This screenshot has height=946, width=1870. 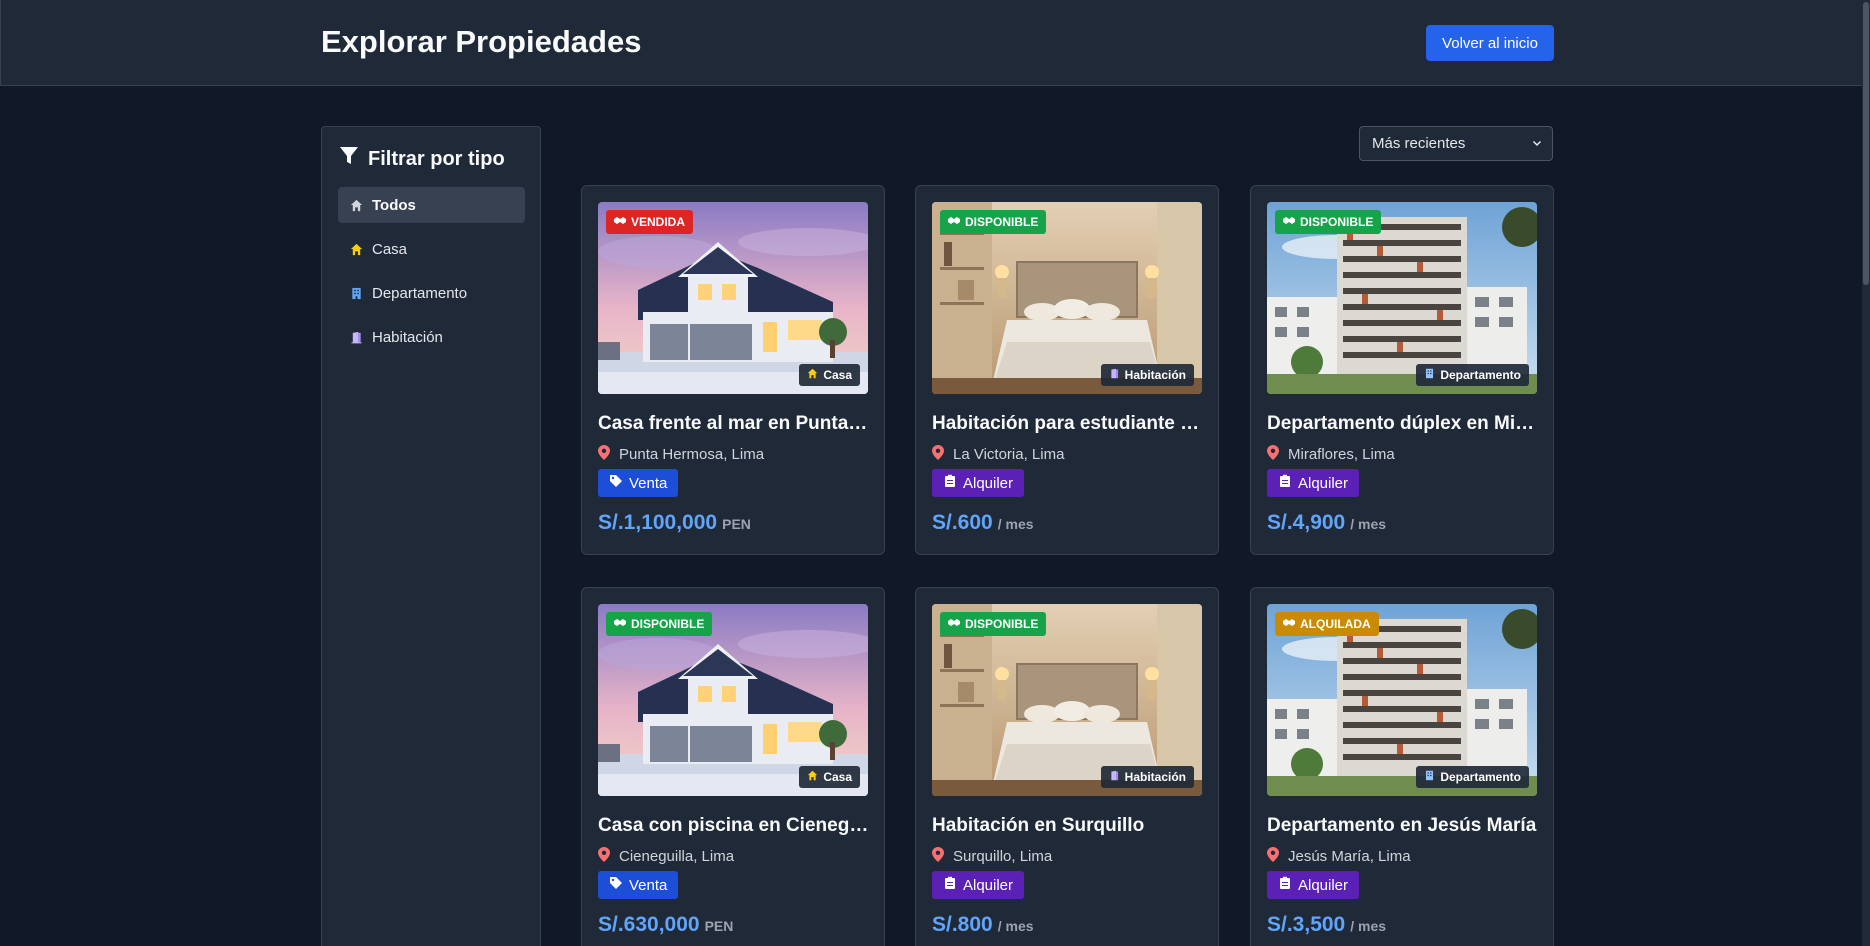 I want to click on type-badge: Casa, so click(x=829, y=777).